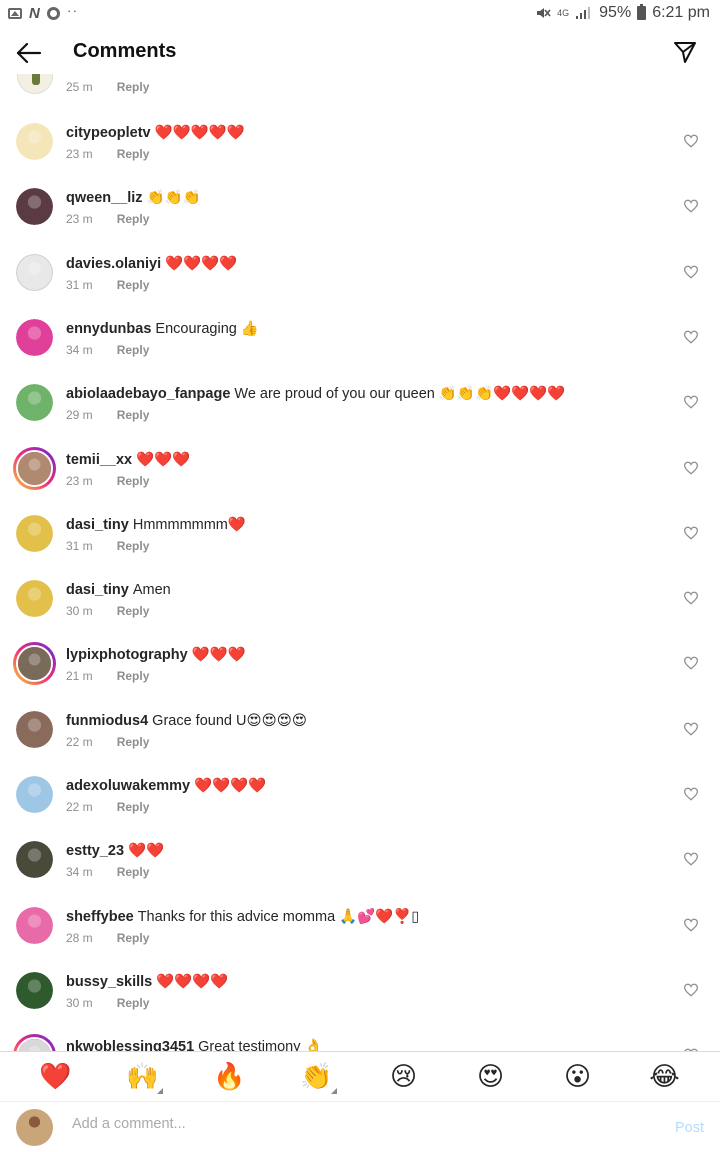 This screenshot has height=1152, width=720. I want to click on comment-username: citypeopletv, so click(108, 133).